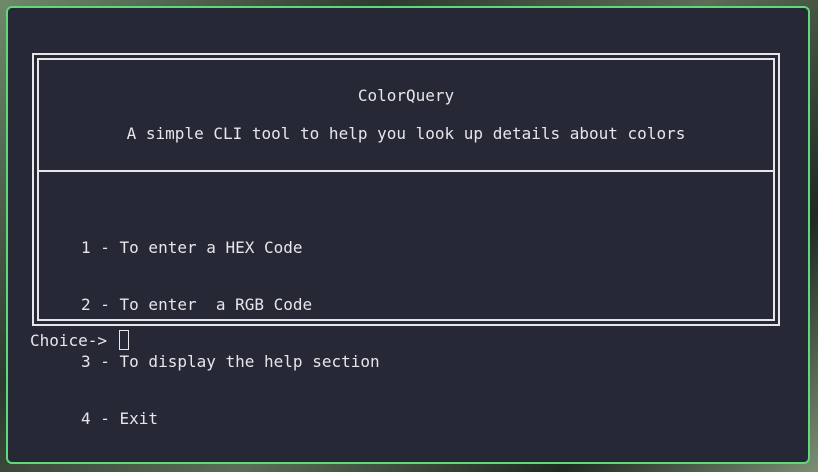  I want to click on menu-item-exit: 4 - Exit, so click(120, 418).